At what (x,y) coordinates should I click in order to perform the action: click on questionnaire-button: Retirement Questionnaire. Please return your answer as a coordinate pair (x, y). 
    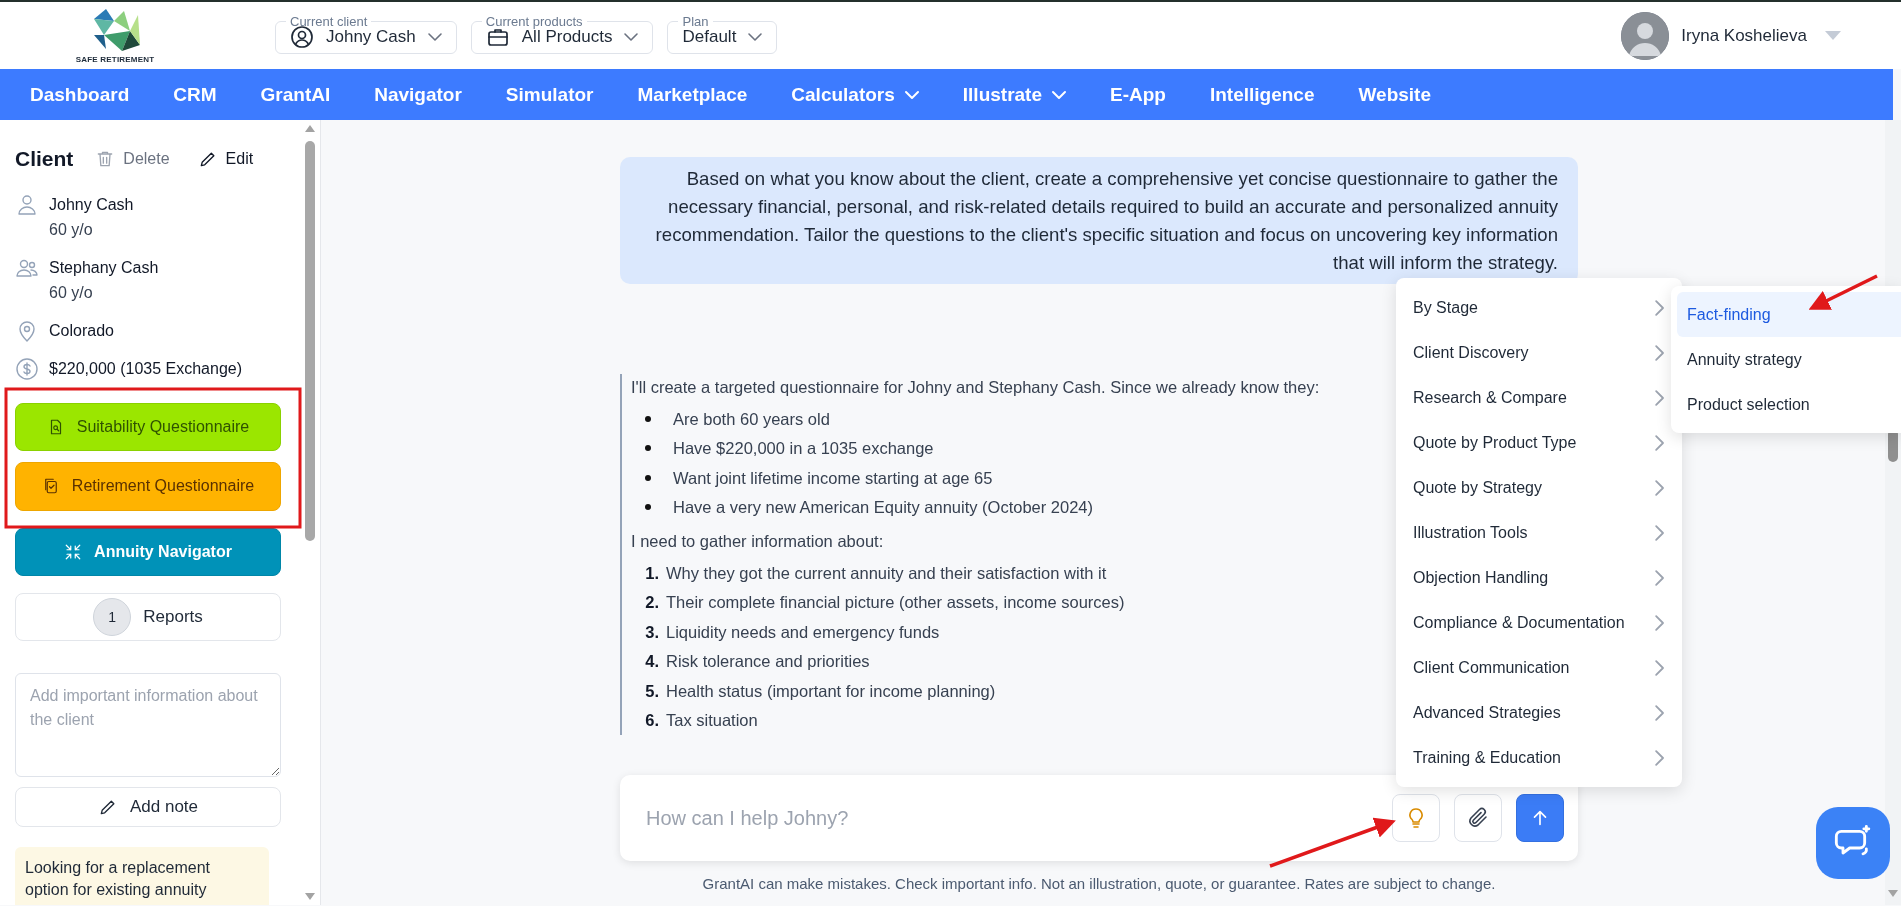
    Looking at the image, I should click on (148, 486).